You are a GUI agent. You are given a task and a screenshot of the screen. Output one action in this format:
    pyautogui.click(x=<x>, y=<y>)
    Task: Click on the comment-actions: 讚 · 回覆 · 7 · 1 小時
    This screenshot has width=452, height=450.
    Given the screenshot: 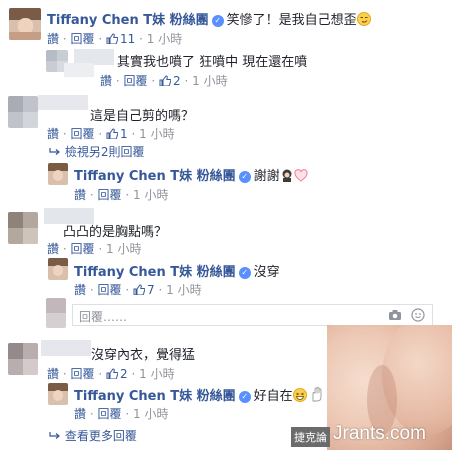 What is the action you would take?
    pyautogui.click(x=138, y=289)
    